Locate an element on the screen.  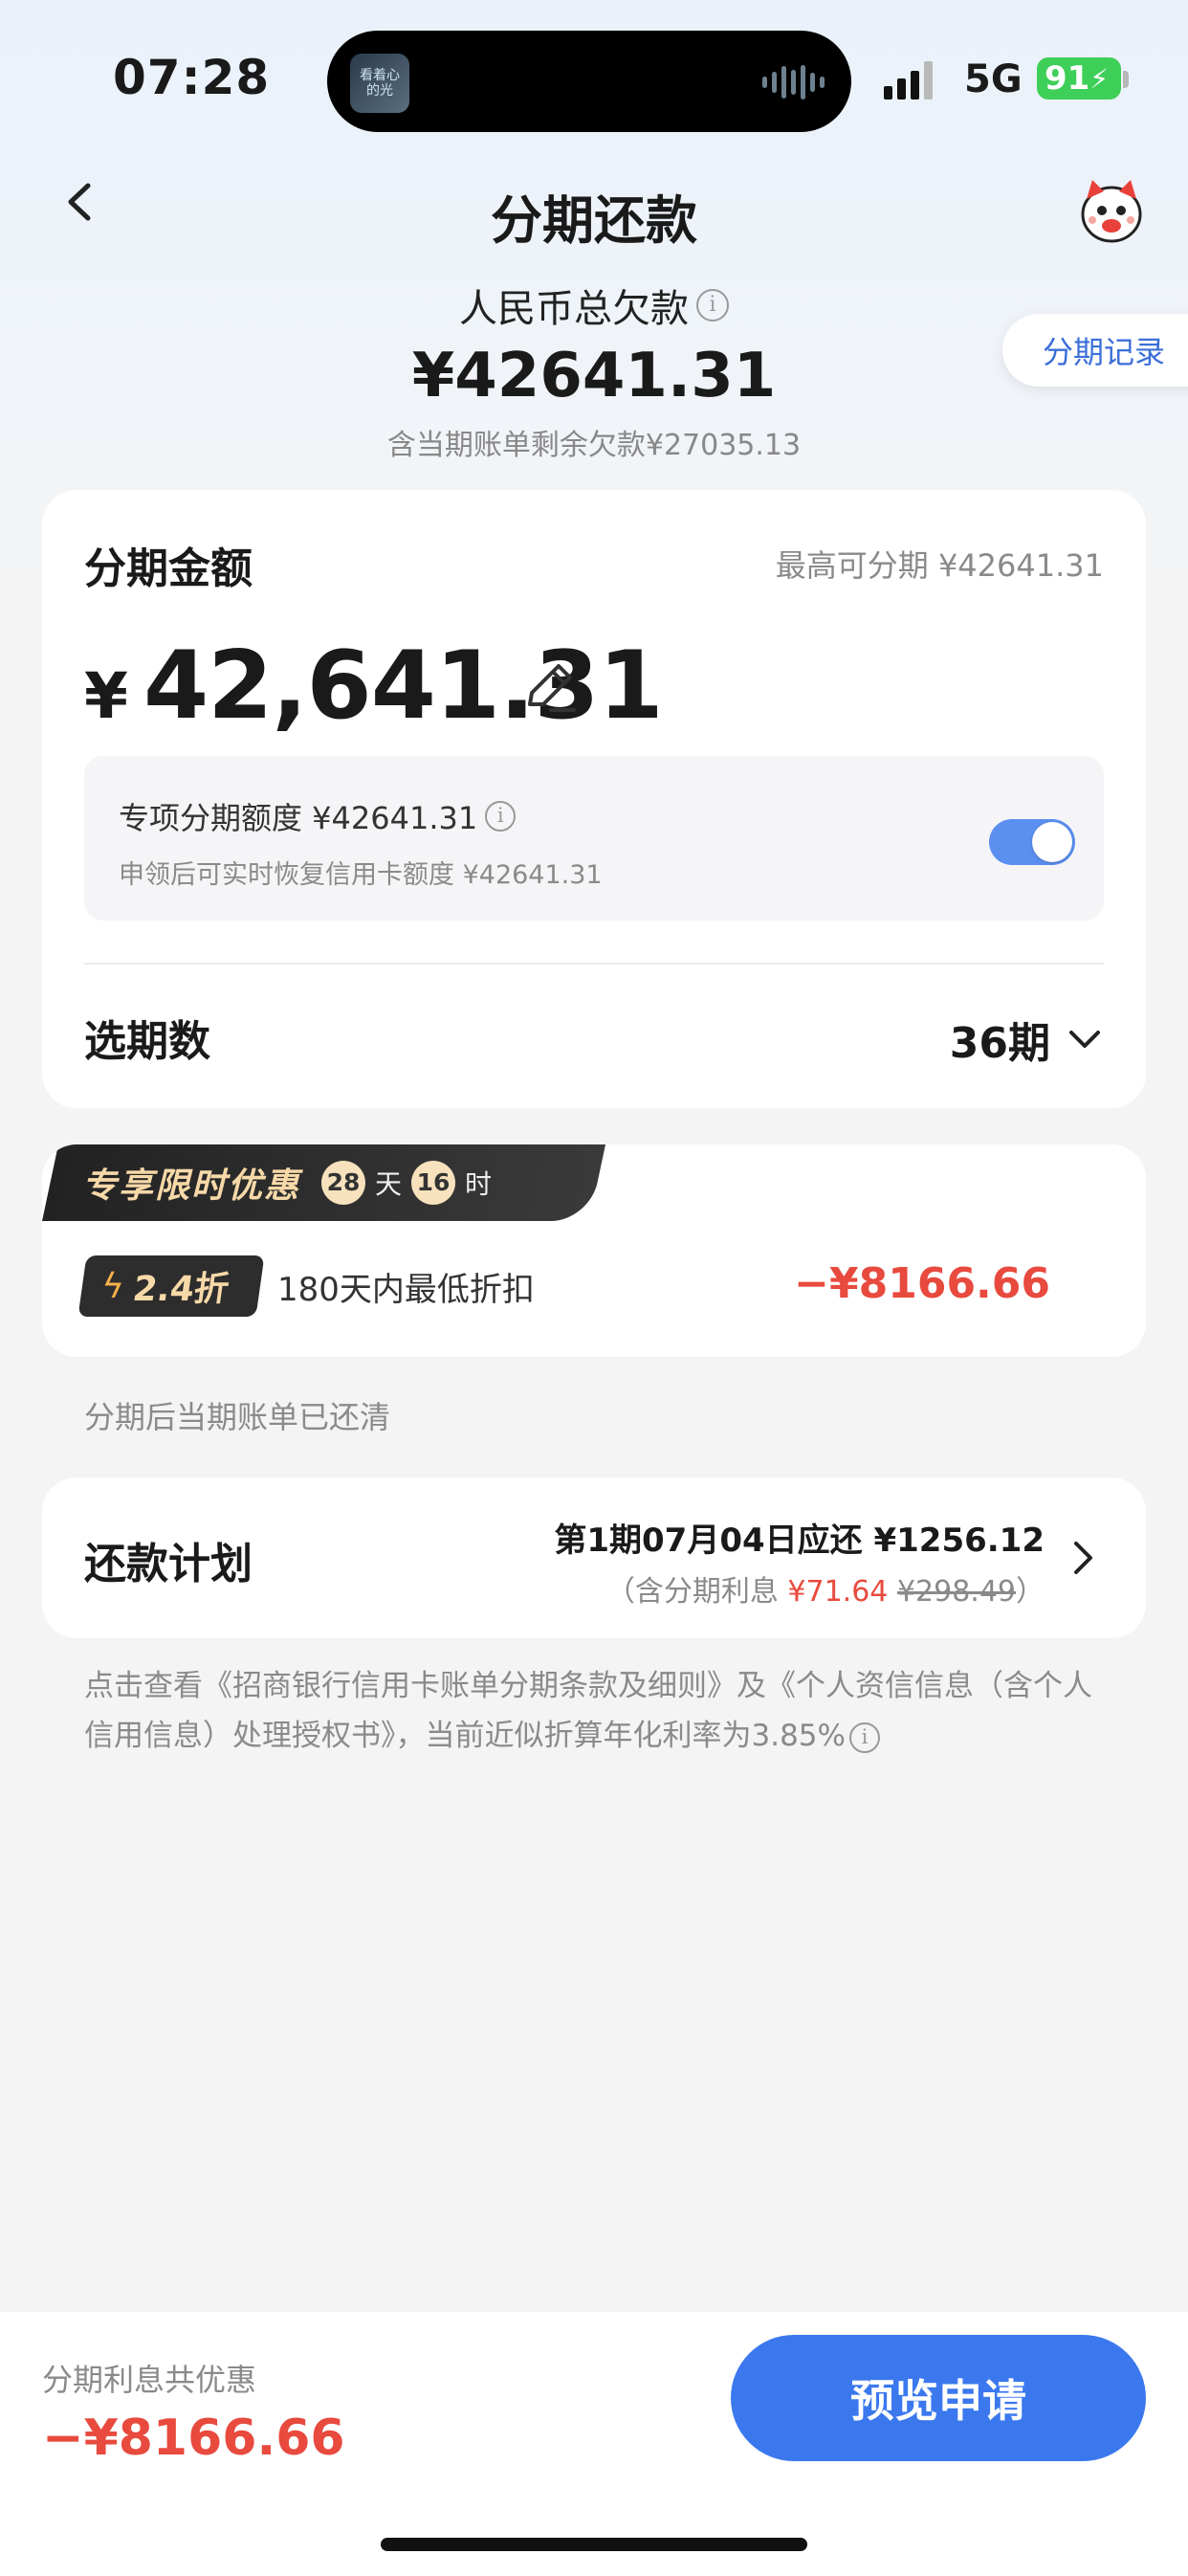
toggle-knob is located at coordinates (1052, 842).